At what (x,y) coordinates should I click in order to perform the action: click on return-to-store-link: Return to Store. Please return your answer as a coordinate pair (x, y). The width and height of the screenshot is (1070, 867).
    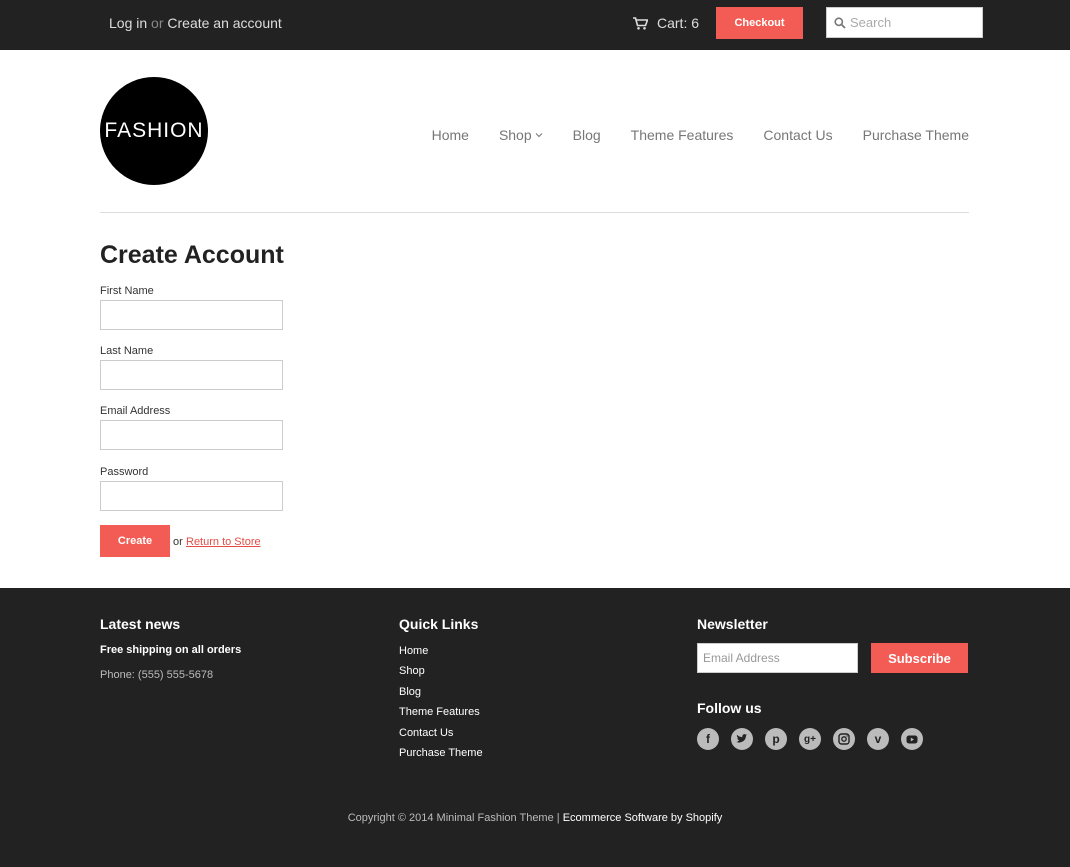
    Looking at the image, I should click on (223, 542).